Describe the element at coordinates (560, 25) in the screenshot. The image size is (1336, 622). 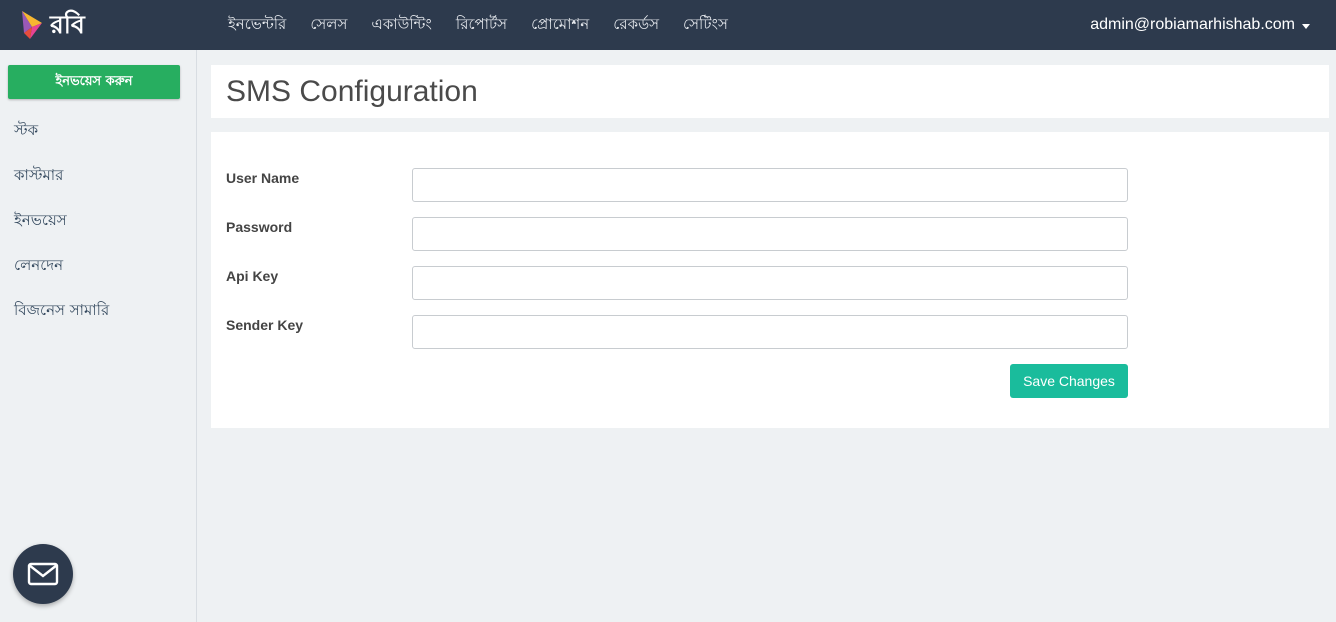
I see `nav-item-promotion: প্রোমোশন` at that location.